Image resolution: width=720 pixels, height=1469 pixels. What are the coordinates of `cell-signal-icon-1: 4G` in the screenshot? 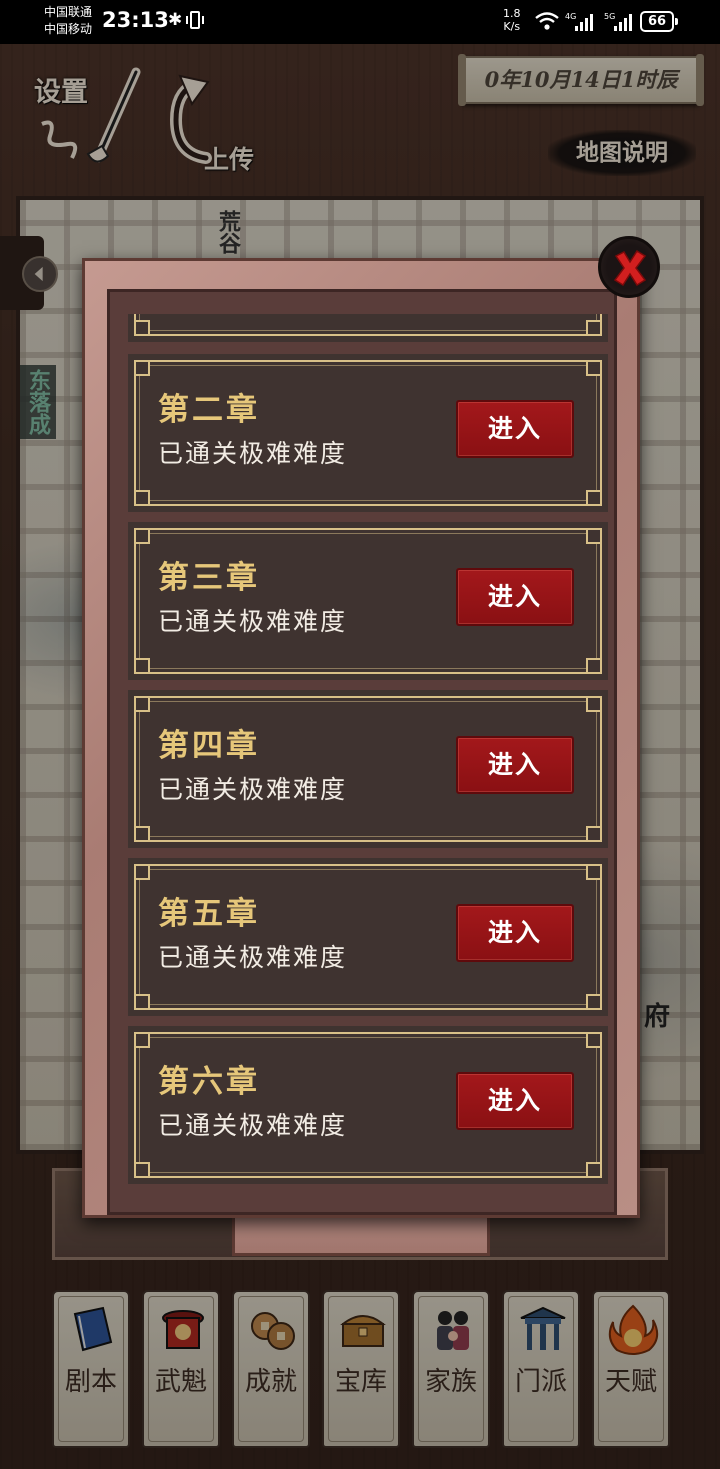 It's located at (579, 21).